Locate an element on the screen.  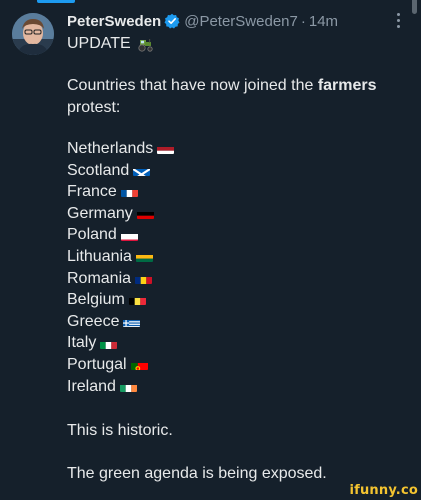
tweet-header: PeterSweden @PeterSweden7 · 14m is located at coordinates (233, 21).